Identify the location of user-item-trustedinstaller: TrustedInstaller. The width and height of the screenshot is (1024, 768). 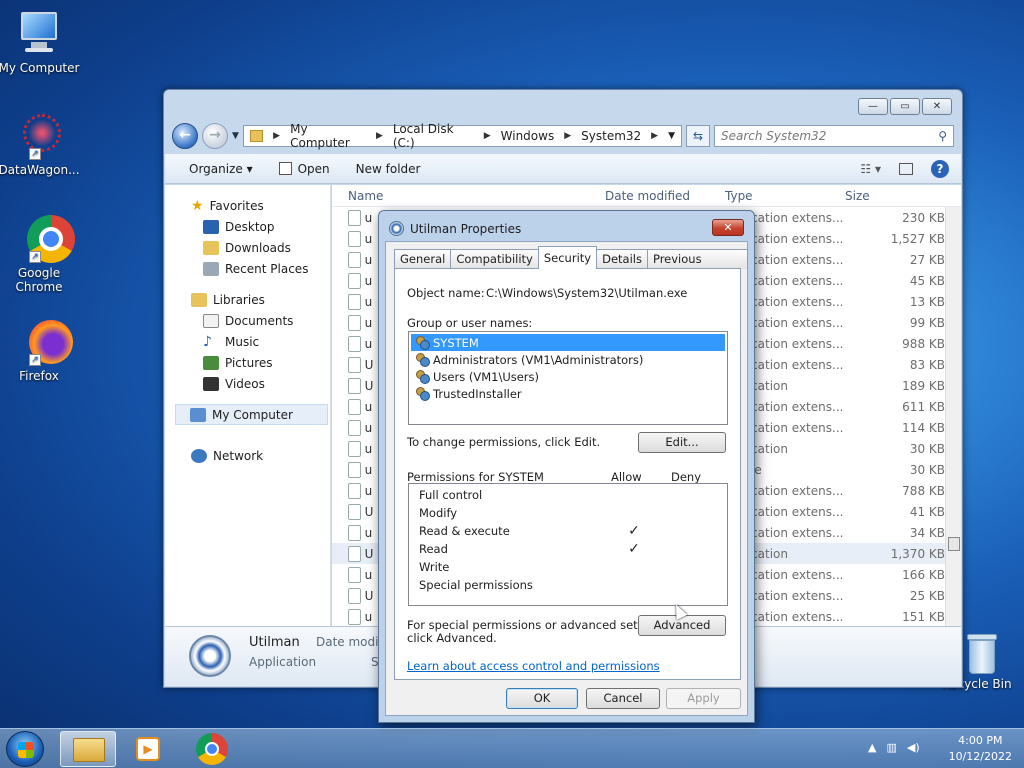
(568, 393).